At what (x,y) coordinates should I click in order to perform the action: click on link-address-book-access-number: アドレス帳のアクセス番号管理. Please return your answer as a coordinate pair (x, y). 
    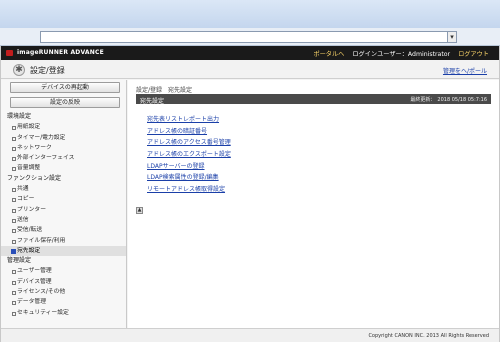
    Looking at the image, I should click on (189, 143).